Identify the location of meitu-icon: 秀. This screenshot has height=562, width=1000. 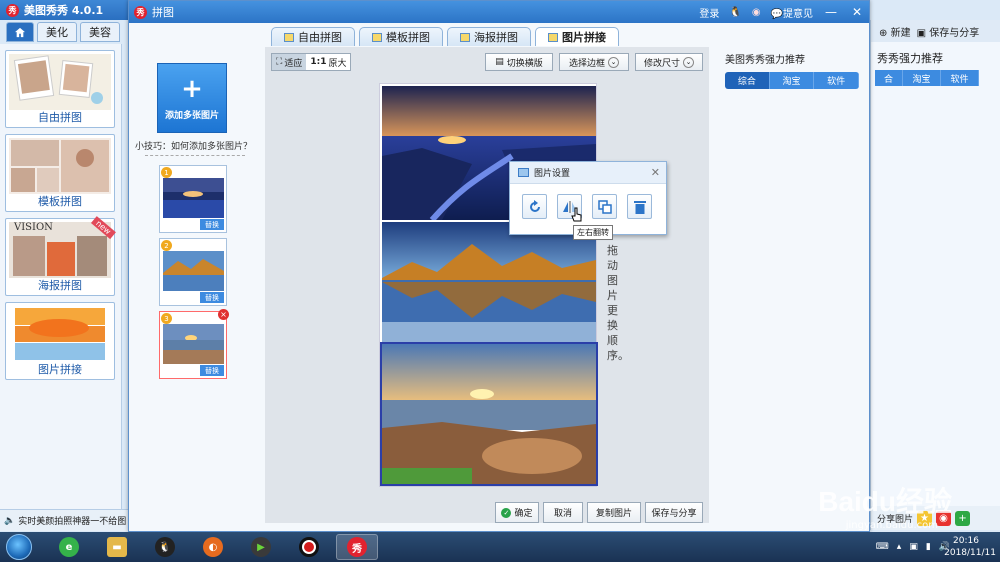
(357, 547).